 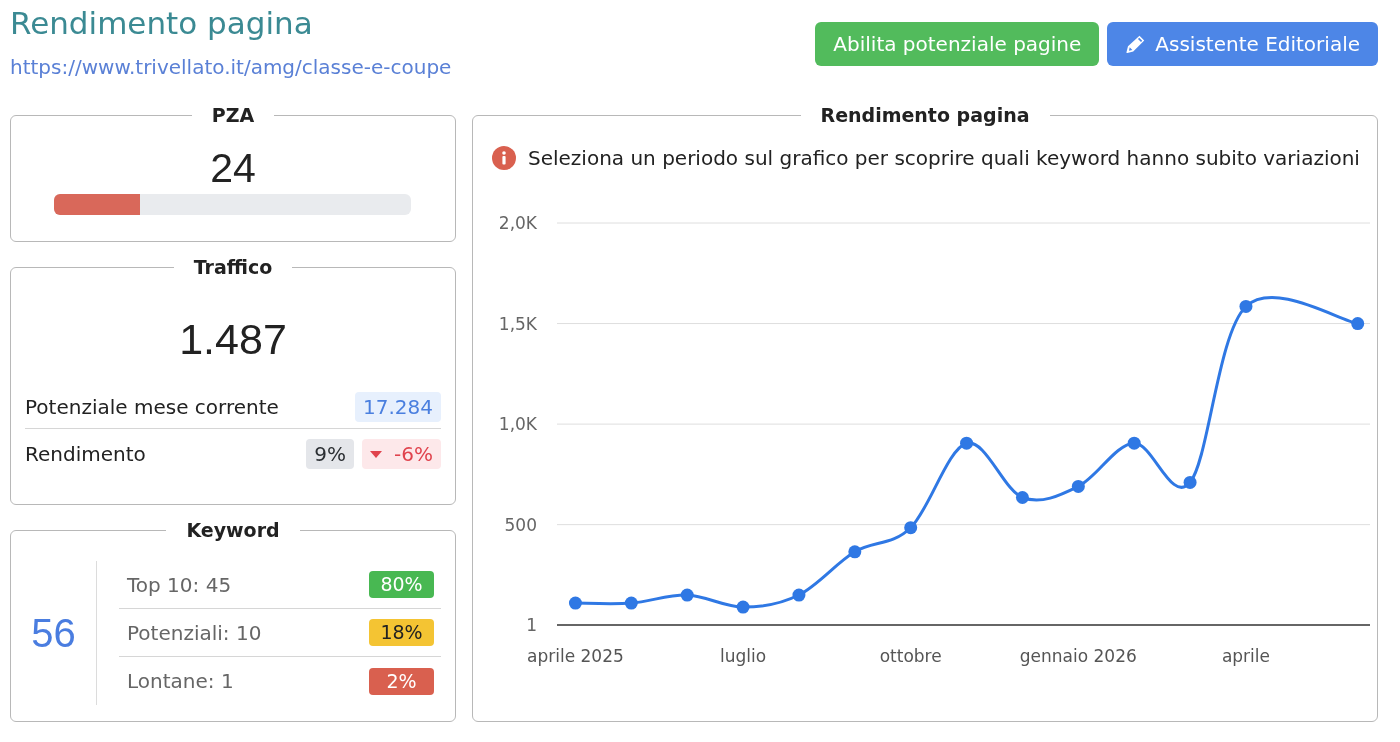 What do you see at coordinates (517, 223) in the screenshot?
I see `y-axis-label: 2,0K` at bounding box center [517, 223].